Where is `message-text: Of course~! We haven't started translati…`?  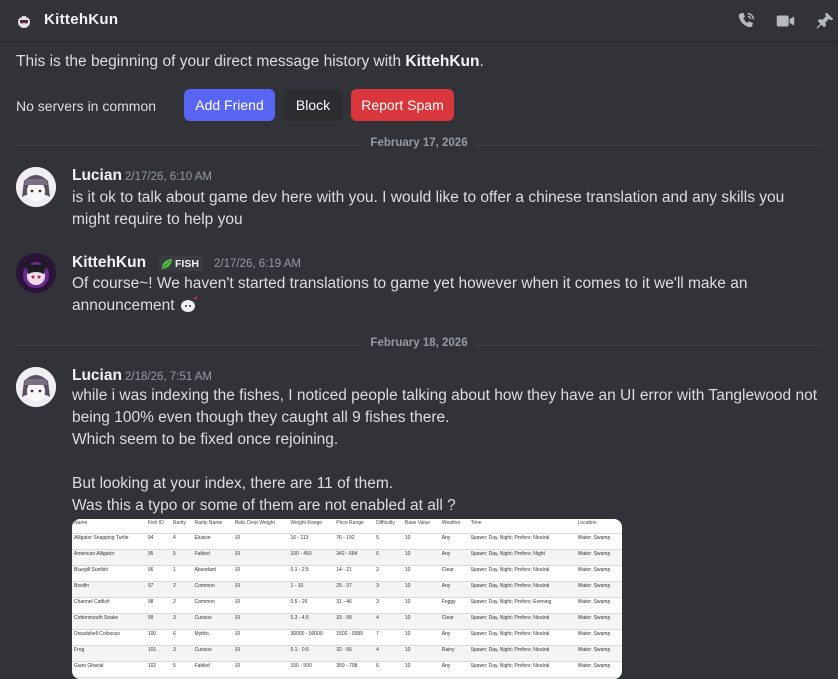
message-text: Of course~! We haven't started translati… is located at coordinates (409, 294).